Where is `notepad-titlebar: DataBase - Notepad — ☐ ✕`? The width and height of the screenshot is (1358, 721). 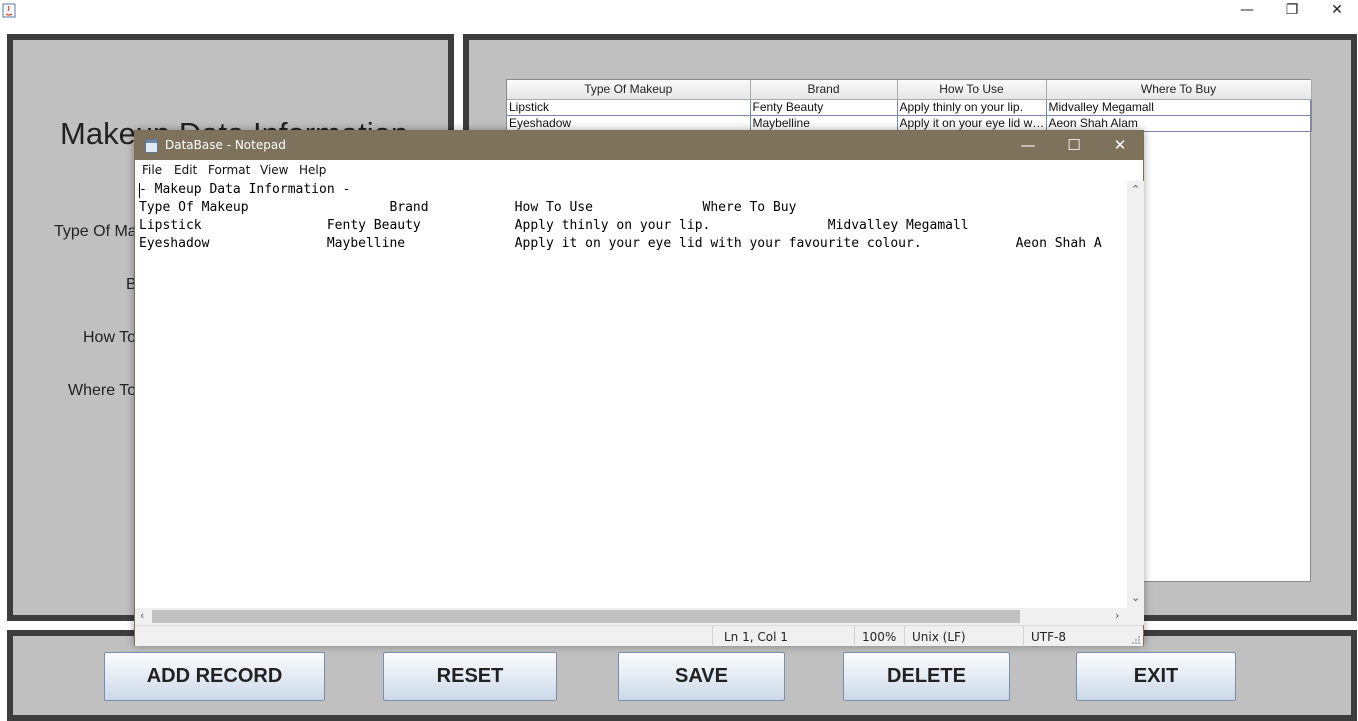 notepad-titlebar: DataBase - Notepad — ☐ ✕ is located at coordinates (639, 145).